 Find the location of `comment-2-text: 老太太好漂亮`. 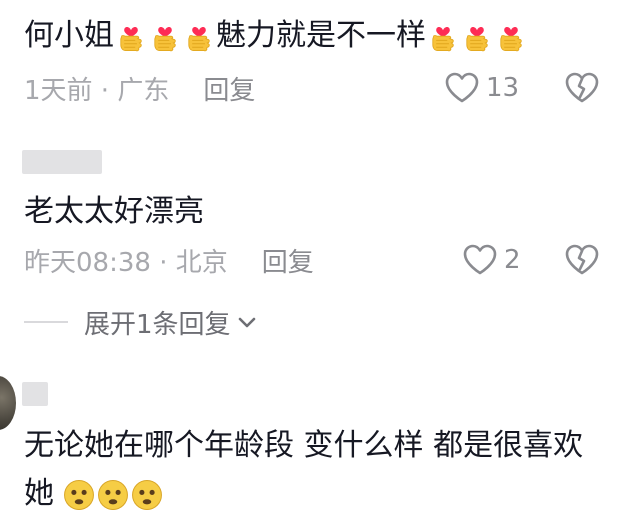

comment-2-text: 老太太好漂亮 is located at coordinates (114, 211).